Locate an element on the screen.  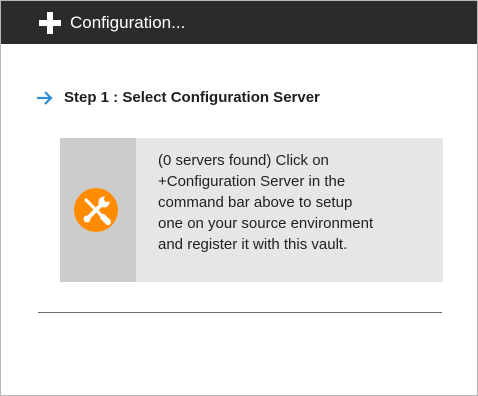
notice-line: command bar above to setup is located at coordinates (255, 202).